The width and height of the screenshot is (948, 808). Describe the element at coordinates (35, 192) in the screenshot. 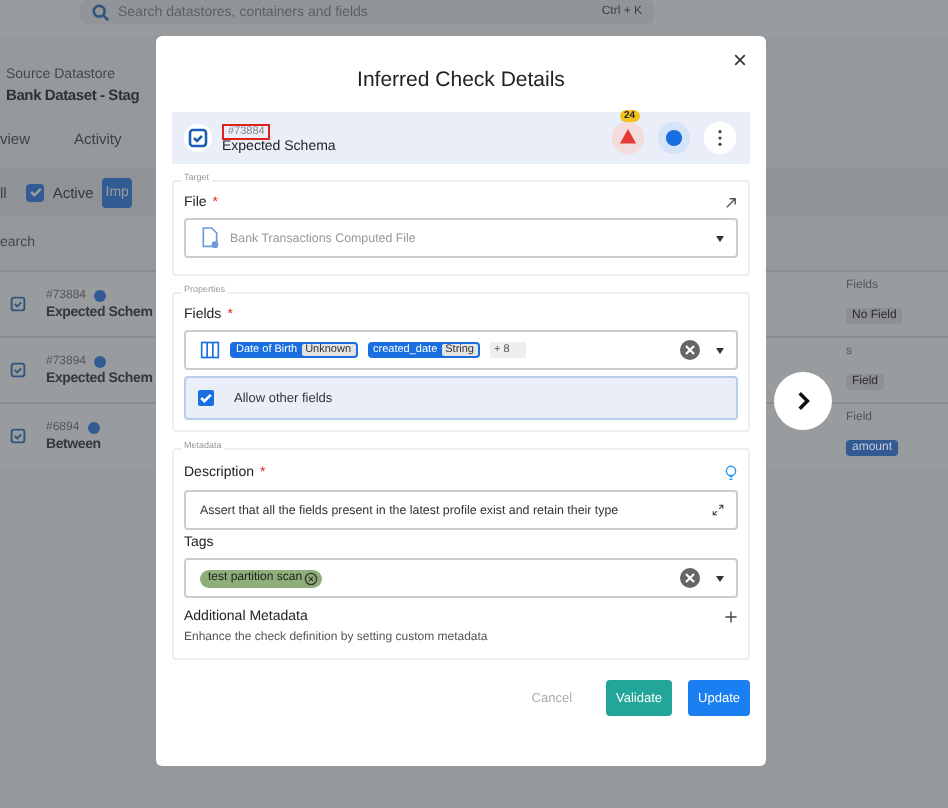

I see `active-checkbox` at that location.